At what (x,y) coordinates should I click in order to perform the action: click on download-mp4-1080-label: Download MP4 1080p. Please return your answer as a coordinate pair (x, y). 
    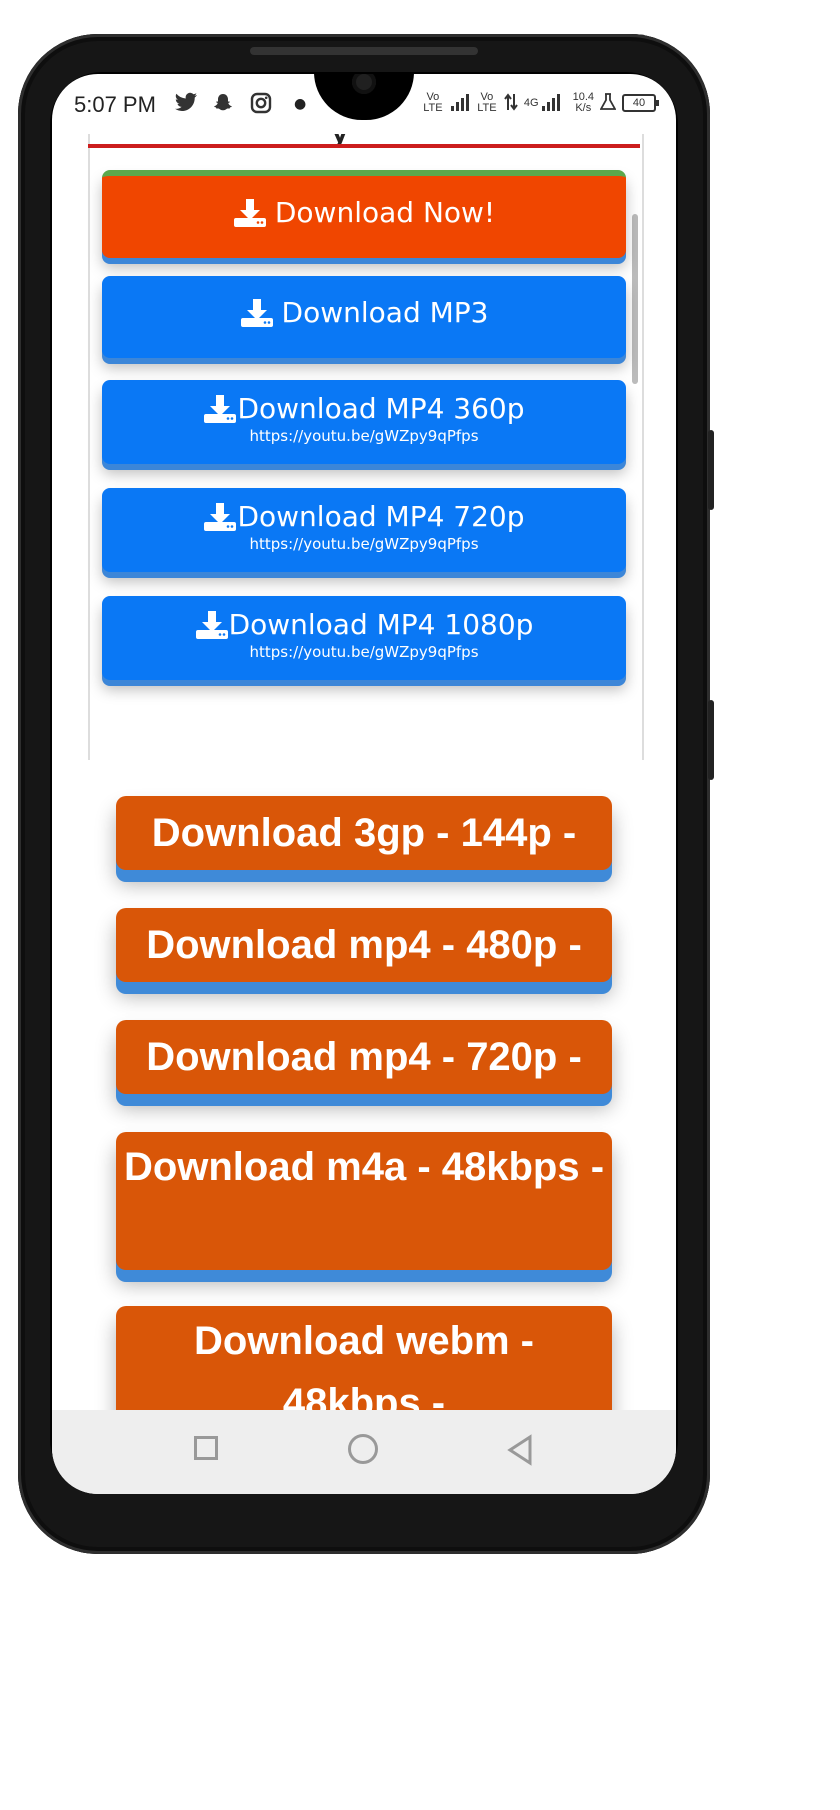
    Looking at the image, I should click on (381, 624).